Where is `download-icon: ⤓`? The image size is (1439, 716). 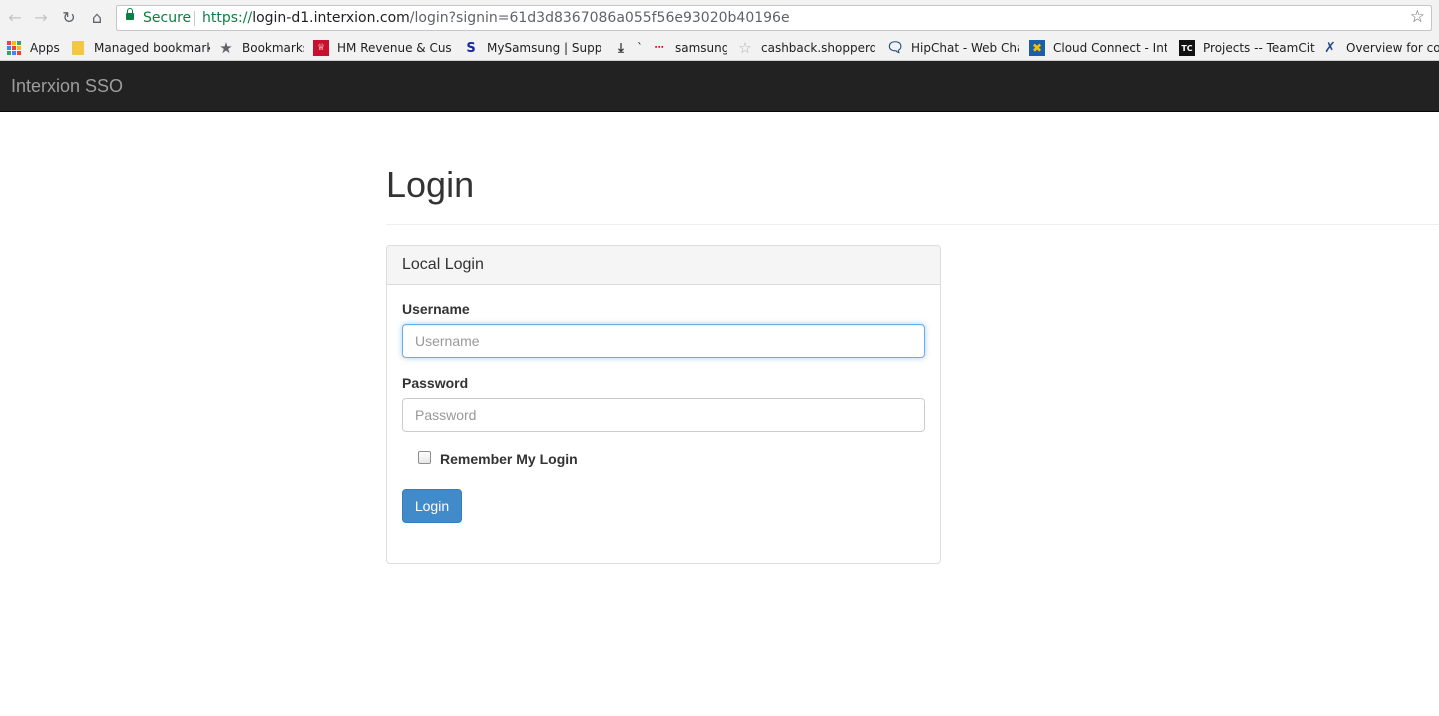 download-icon: ⤓ is located at coordinates (621, 48).